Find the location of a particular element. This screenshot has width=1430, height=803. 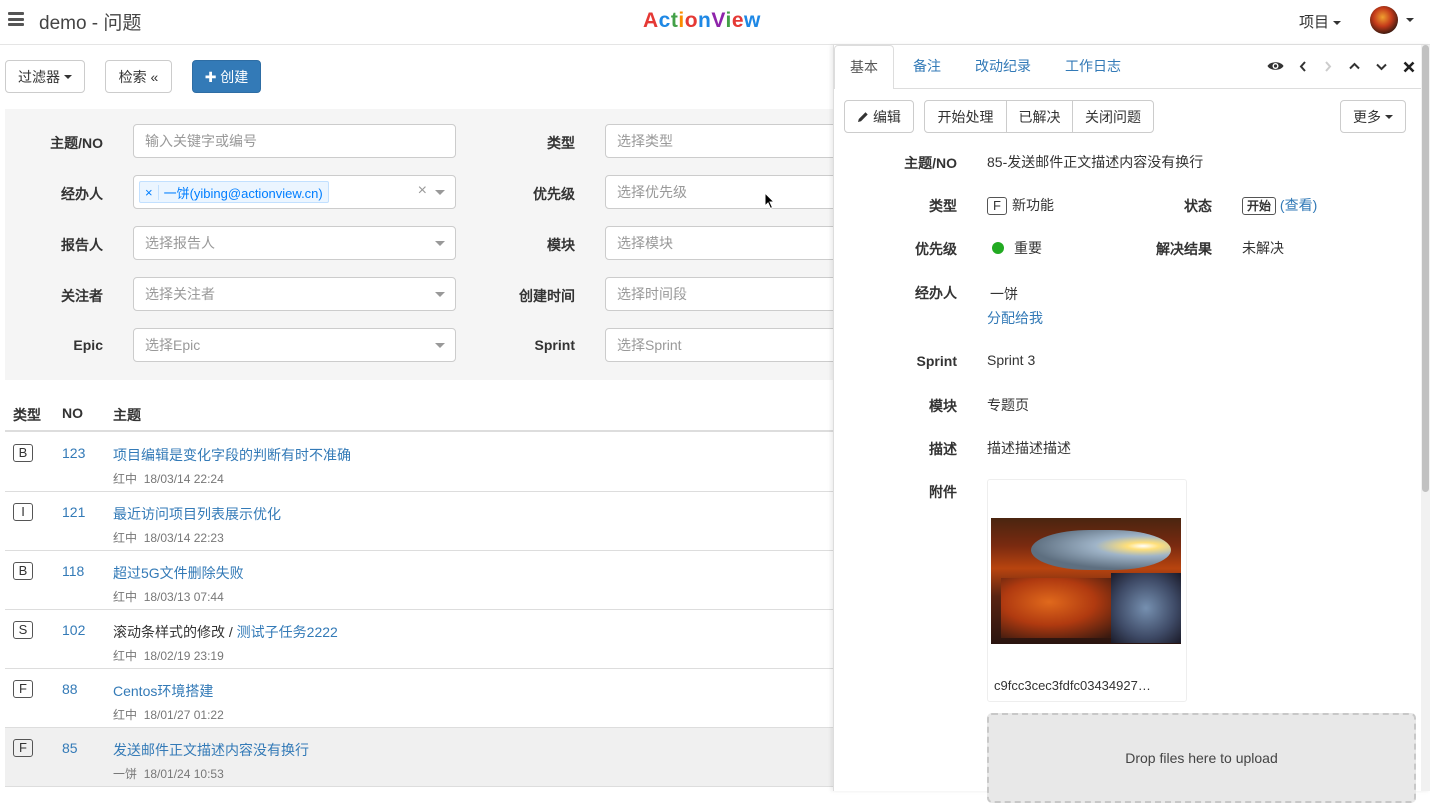

created-filter-select: 选择时间段 is located at coordinates (725, 294).